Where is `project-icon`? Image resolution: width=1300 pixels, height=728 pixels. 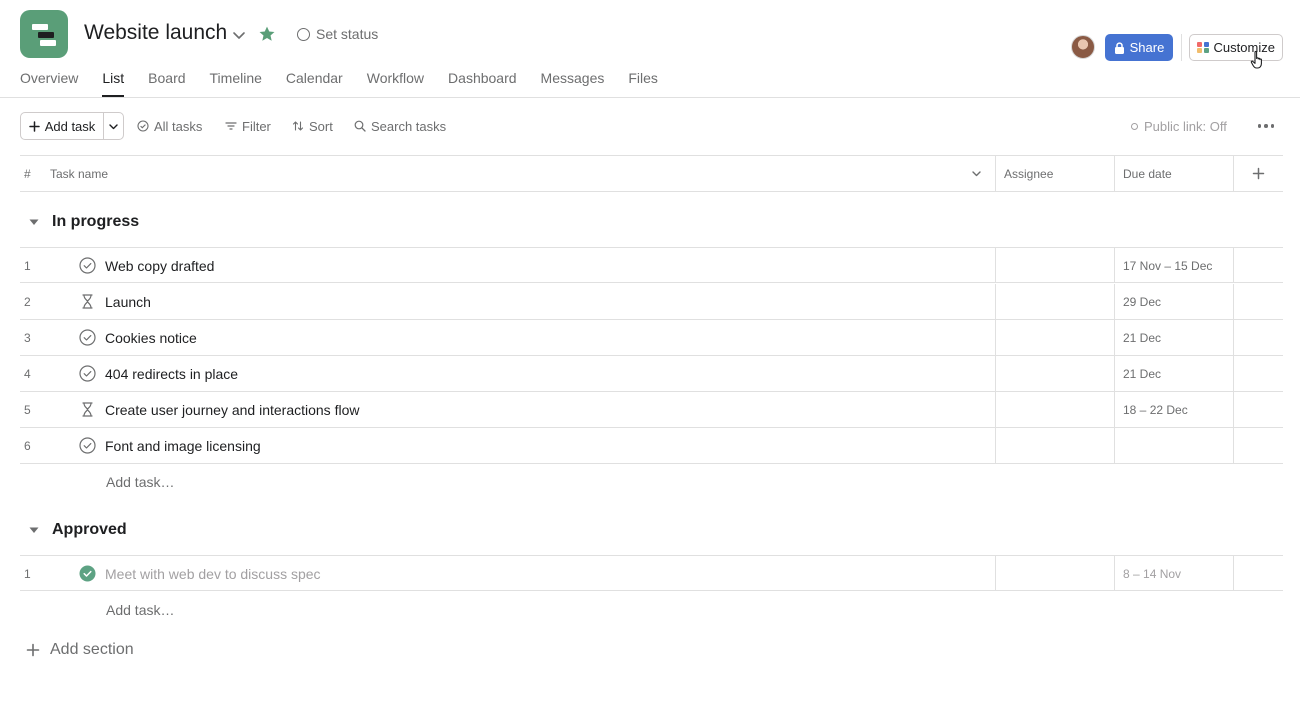
project-icon is located at coordinates (44, 34).